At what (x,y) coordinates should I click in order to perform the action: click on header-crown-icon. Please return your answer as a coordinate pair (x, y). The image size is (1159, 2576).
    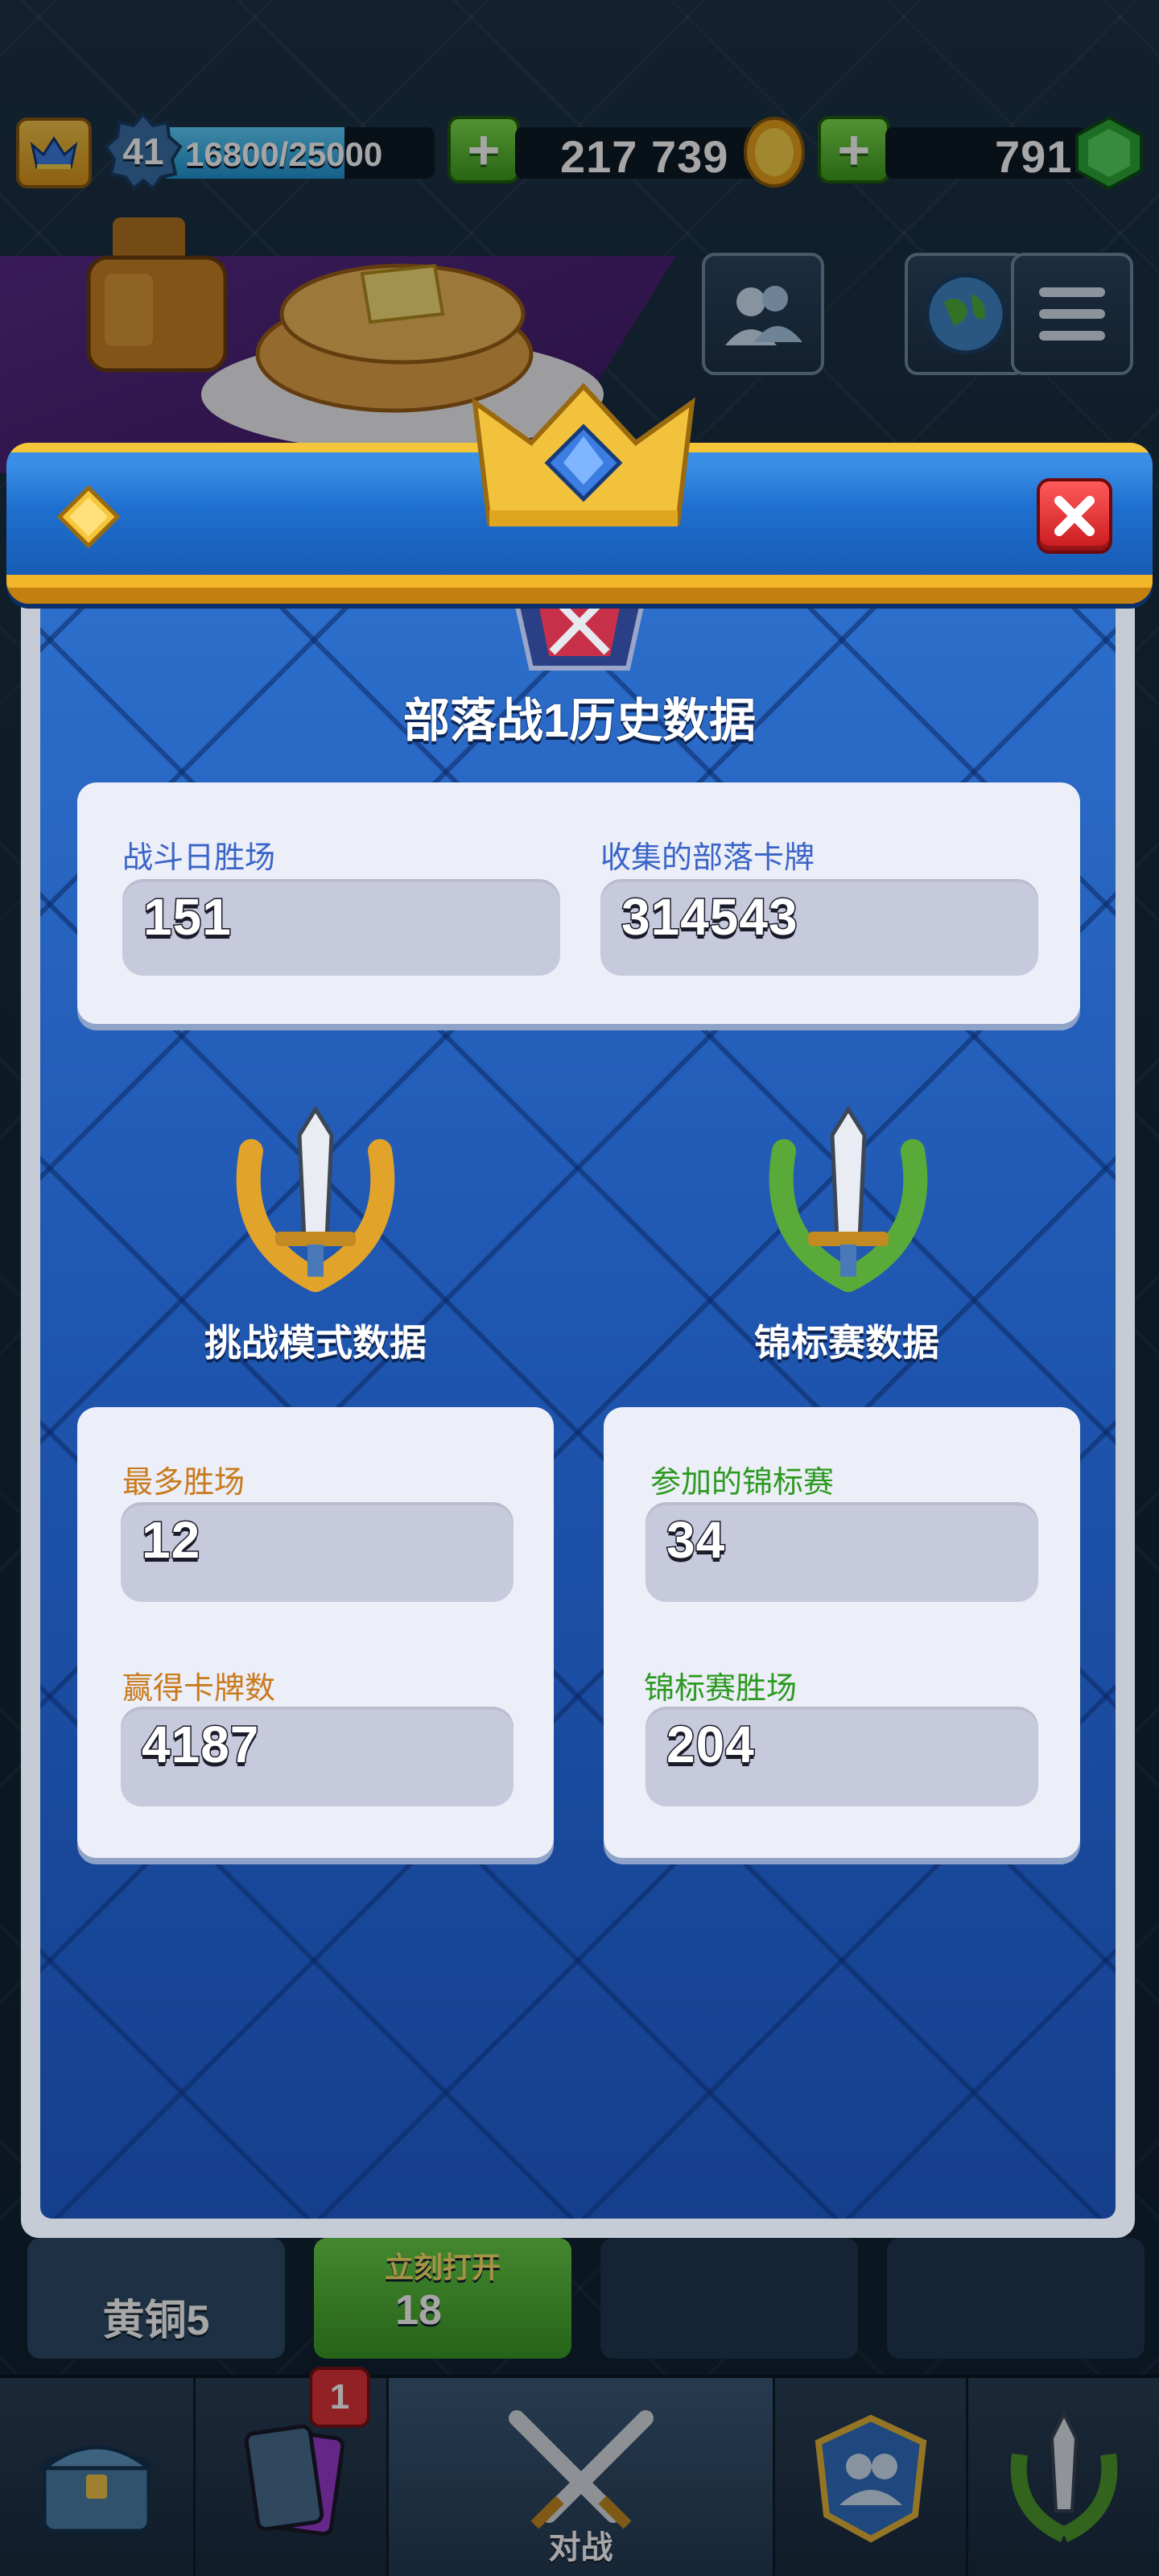
    Looking at the image, I should click on (583, 454).